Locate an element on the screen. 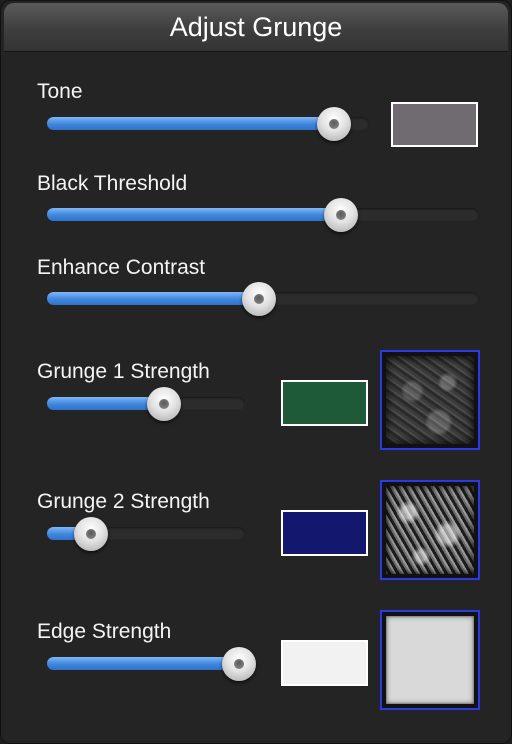 The height and width of the screenshot is (744, 512). enhance-contrast-slider is located at coordinates (263, 299).